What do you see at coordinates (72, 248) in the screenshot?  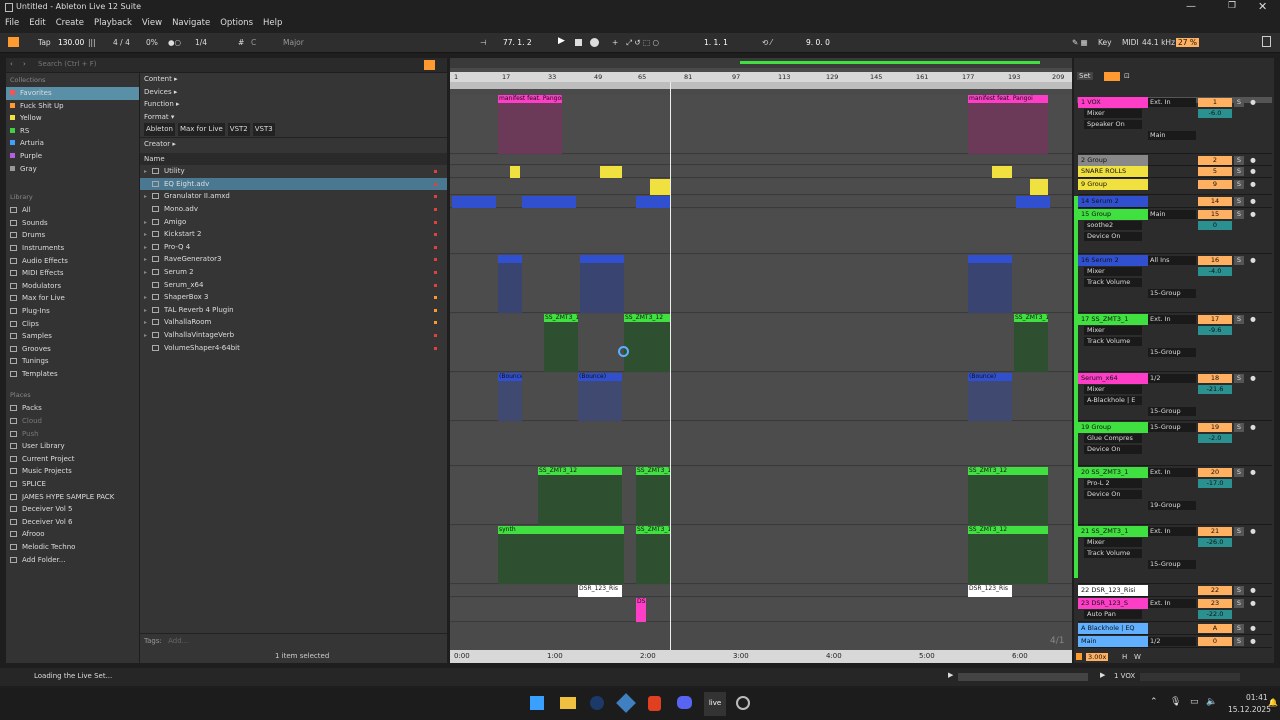 I see `library-item: Instruments` at bounding box center [72, 248].